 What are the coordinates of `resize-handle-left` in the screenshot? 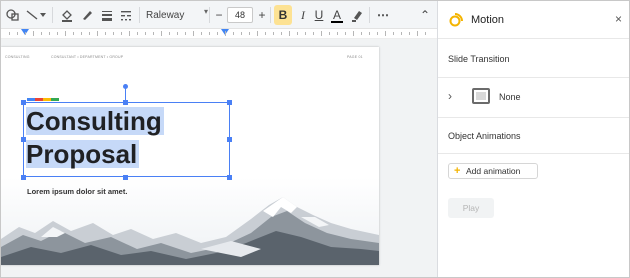 It's located at (23, 139).